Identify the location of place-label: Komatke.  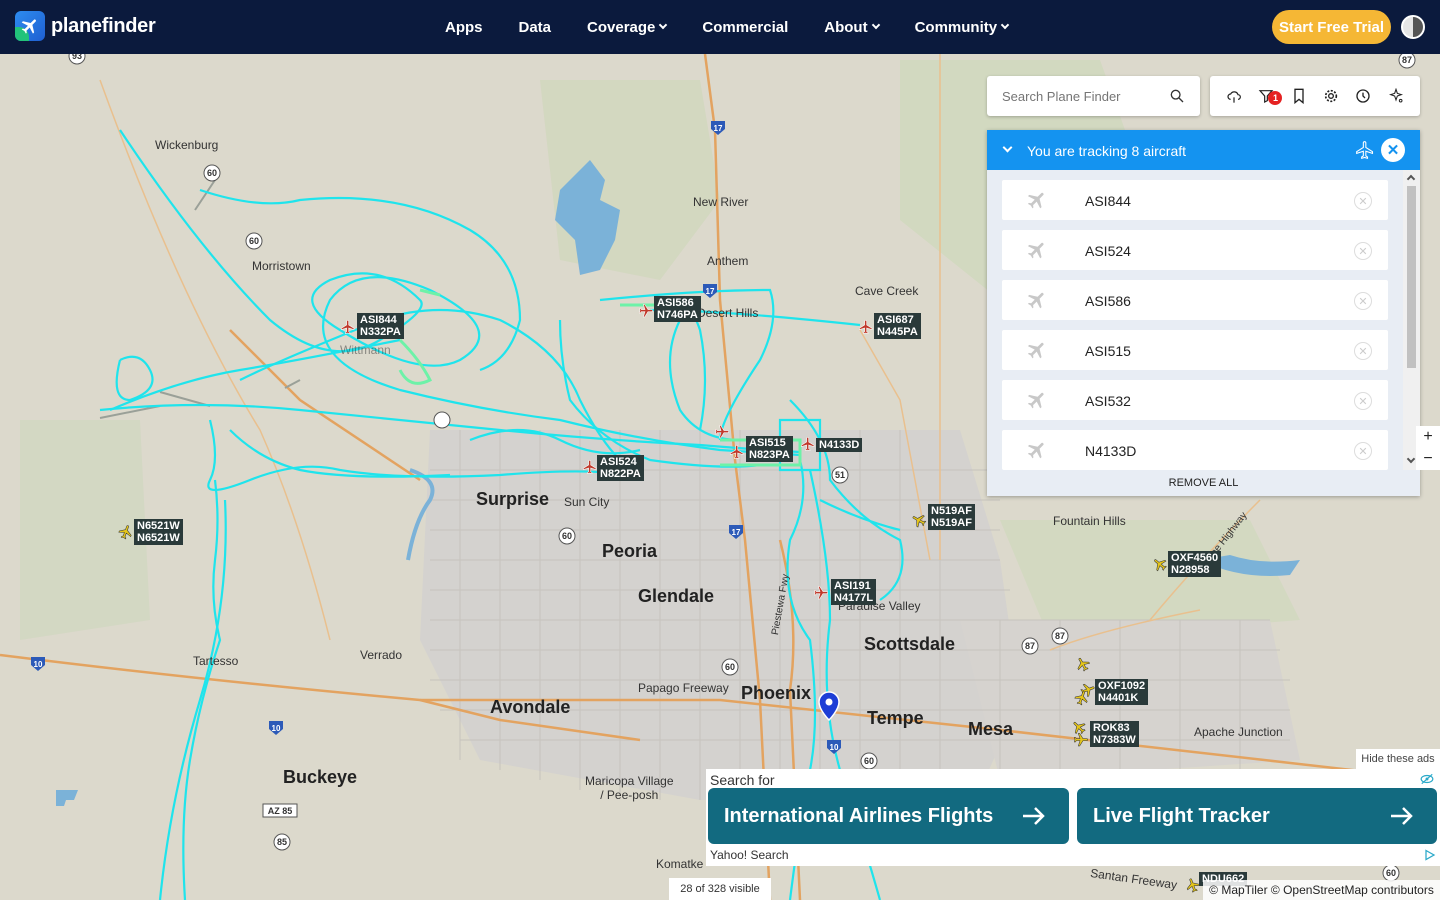
(680, 864).